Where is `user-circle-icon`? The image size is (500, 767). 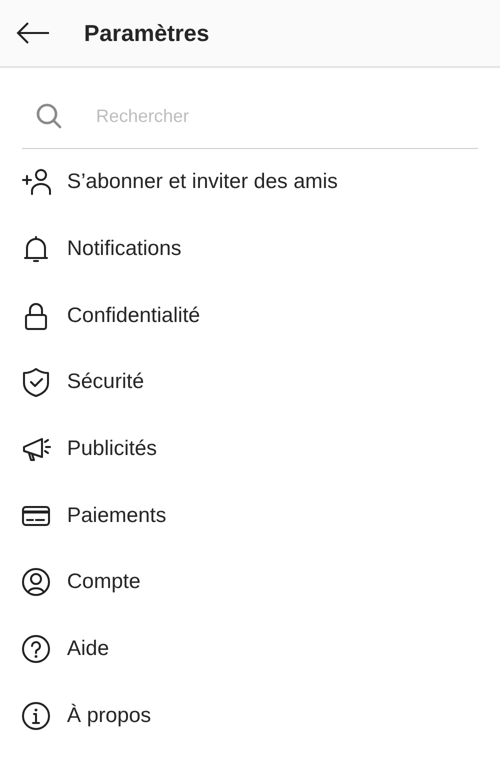
user-circle-icon is located at coordinates (36, 582).